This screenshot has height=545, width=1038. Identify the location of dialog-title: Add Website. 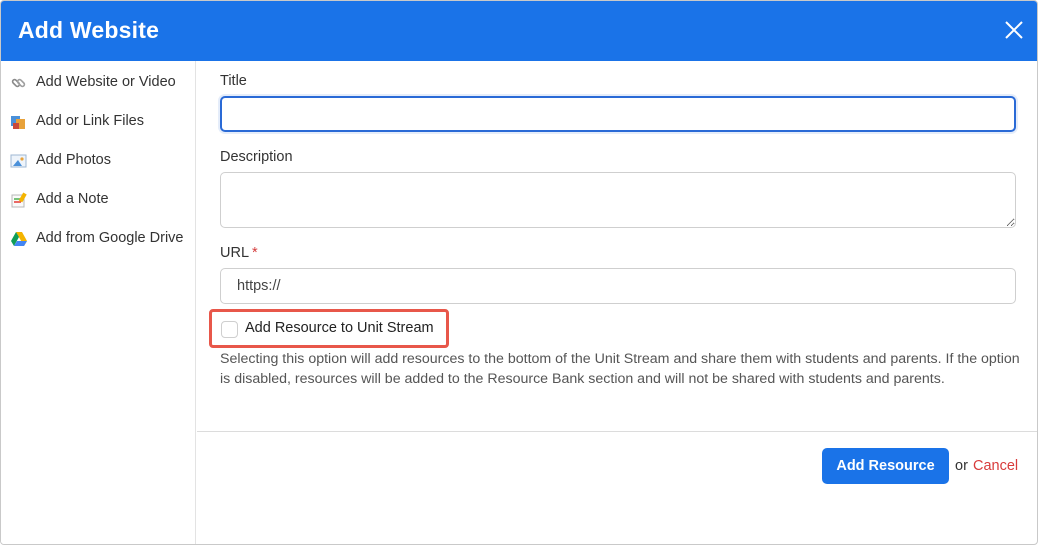
(89, 30).